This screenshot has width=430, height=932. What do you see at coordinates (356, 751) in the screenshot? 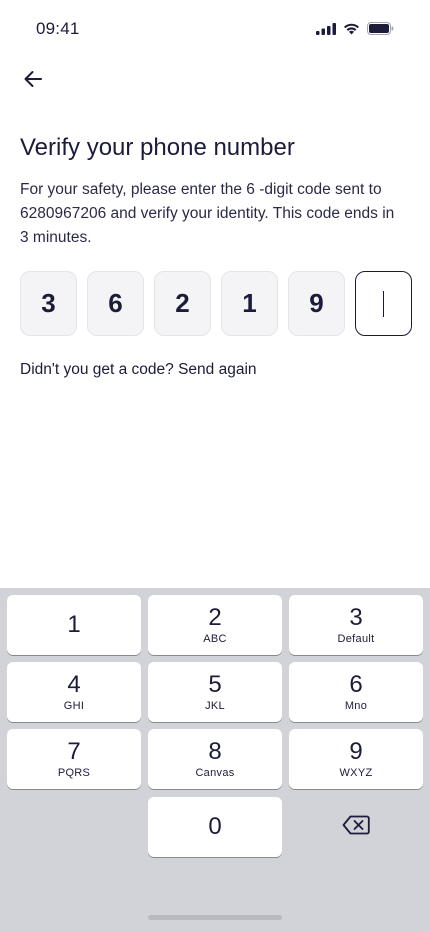
I see `key-number: 9` at bounding box center [356, 751].